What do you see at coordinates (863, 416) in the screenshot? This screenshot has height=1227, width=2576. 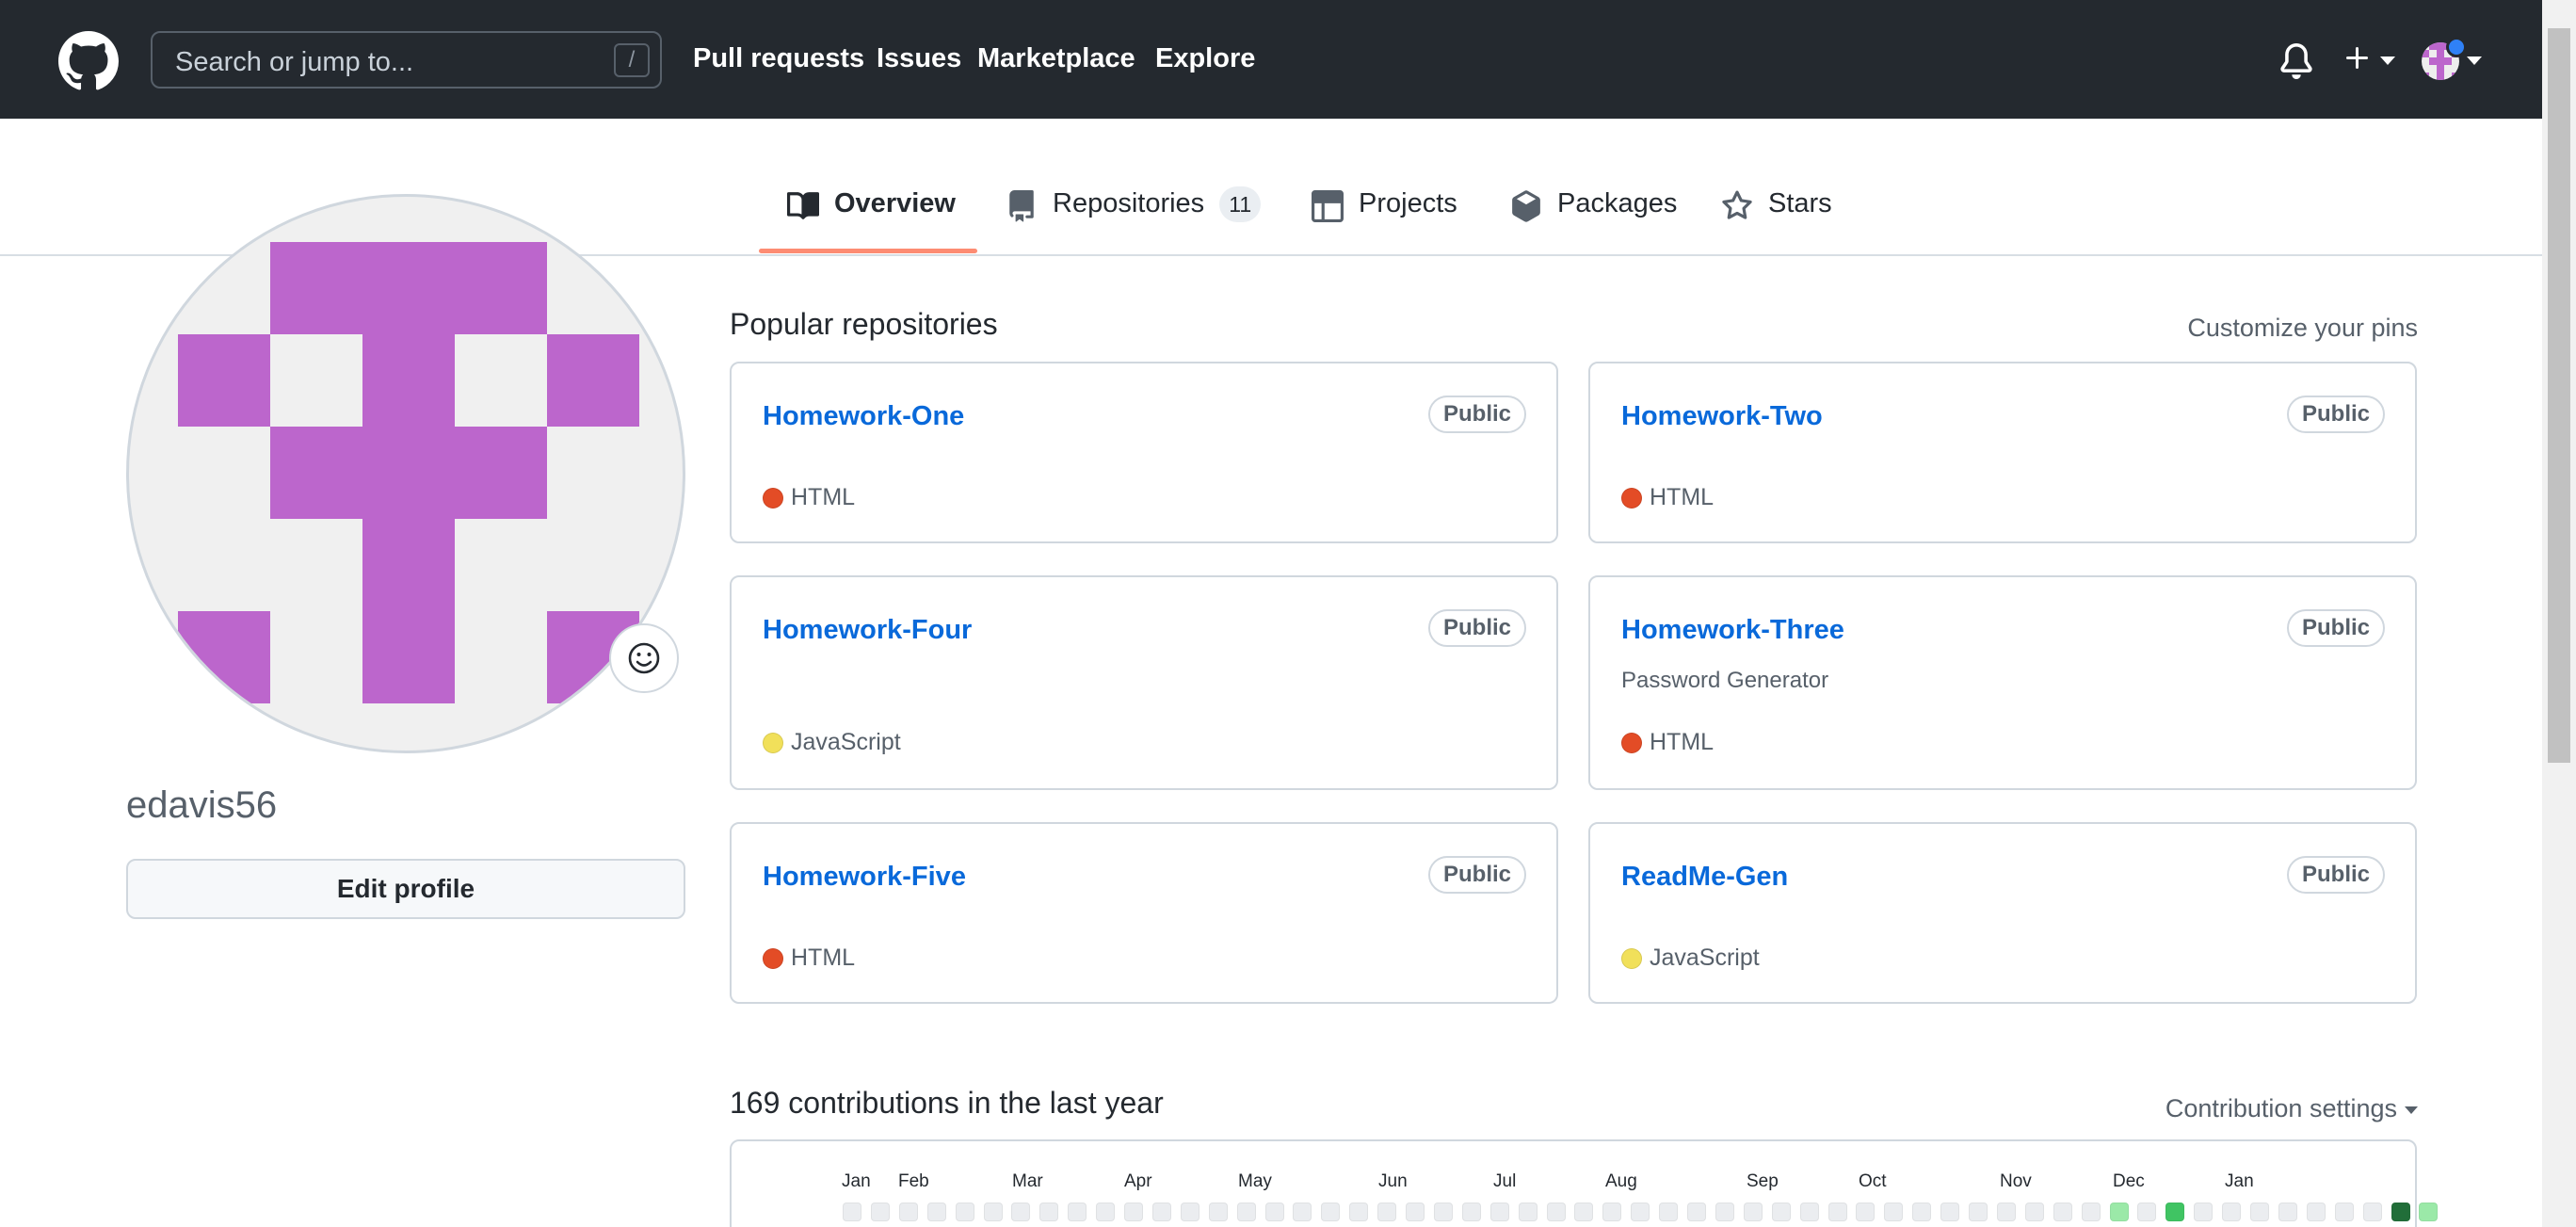 I see `repo-name-link: Homework-One` at bounding box center [863, 416].